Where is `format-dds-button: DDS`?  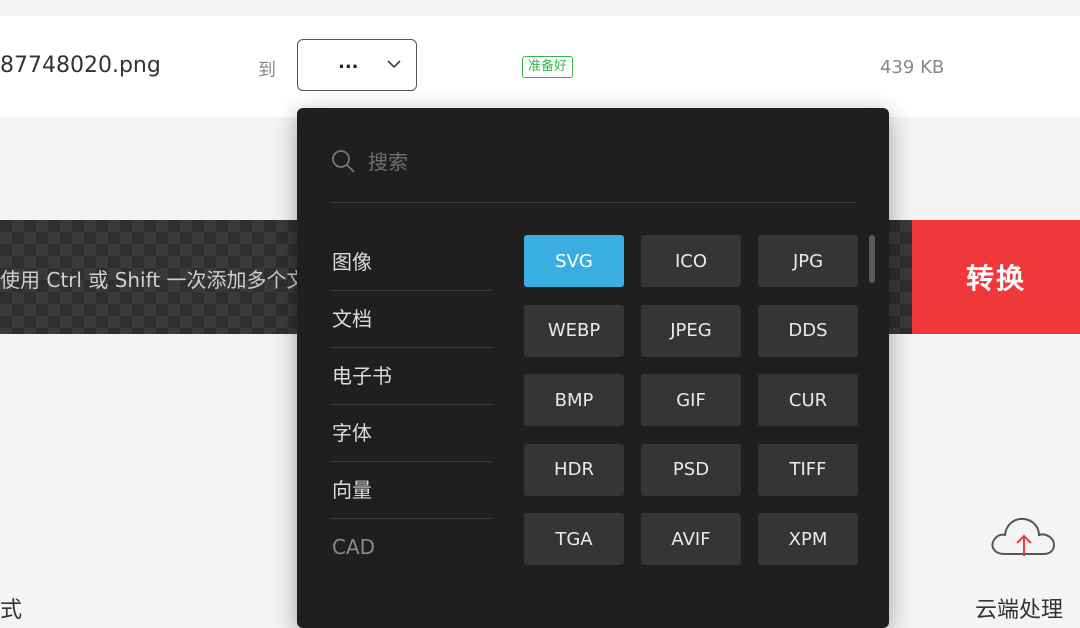
format-dds-button: DDS is located at coordinates (808, 330).